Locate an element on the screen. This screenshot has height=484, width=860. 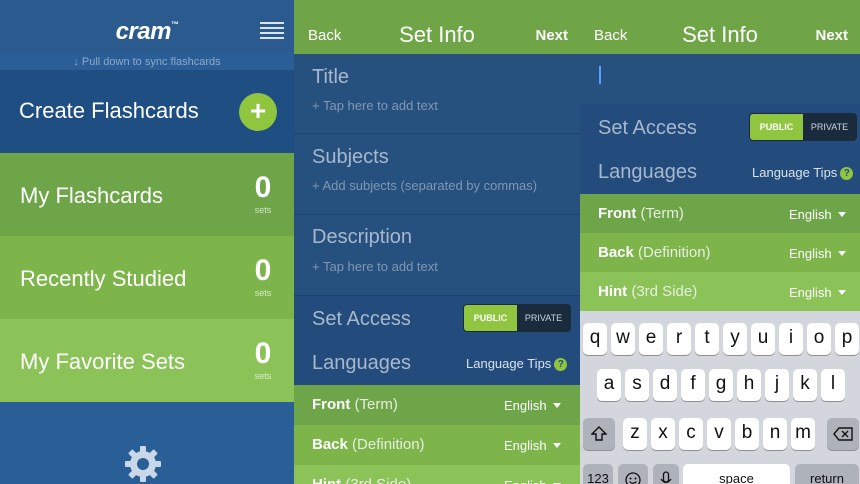
menu-item-label: My Favorite Sets is located at coordinates (103, 361).